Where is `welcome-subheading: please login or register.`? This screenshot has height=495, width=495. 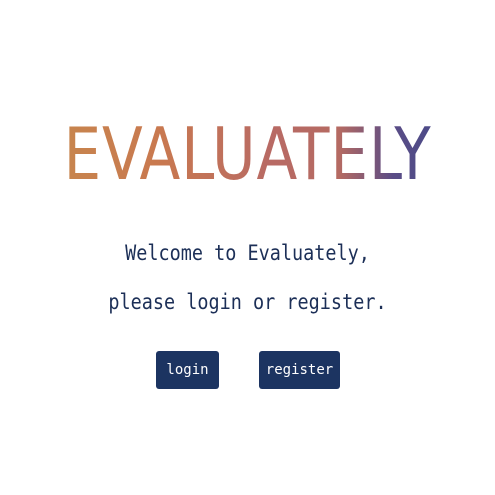 welcome-subheading: please login or register. is located at coordinates (247, 302).